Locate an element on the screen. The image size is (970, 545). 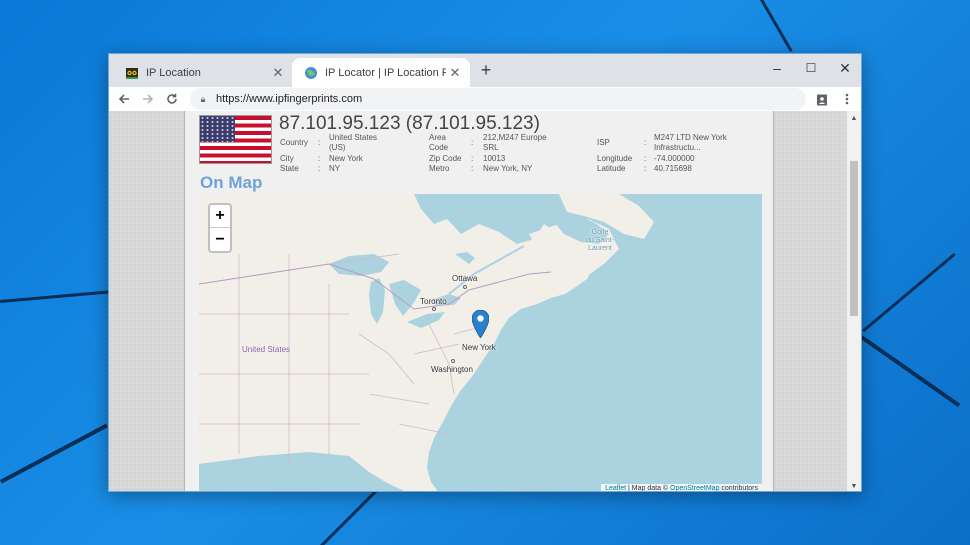
zip-code-label: Zip Code is located at coordinates (445, 158).